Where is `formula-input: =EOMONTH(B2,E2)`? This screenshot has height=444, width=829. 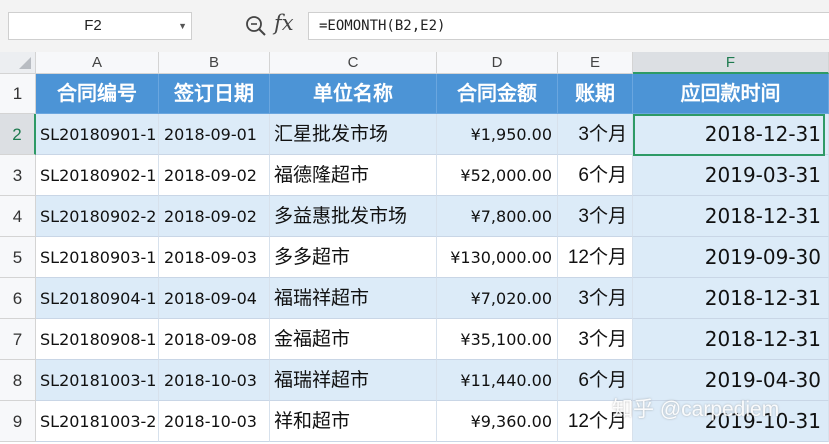 formula-input: =EOMONTH(B2,E2) is located at coordinates (568, 26).